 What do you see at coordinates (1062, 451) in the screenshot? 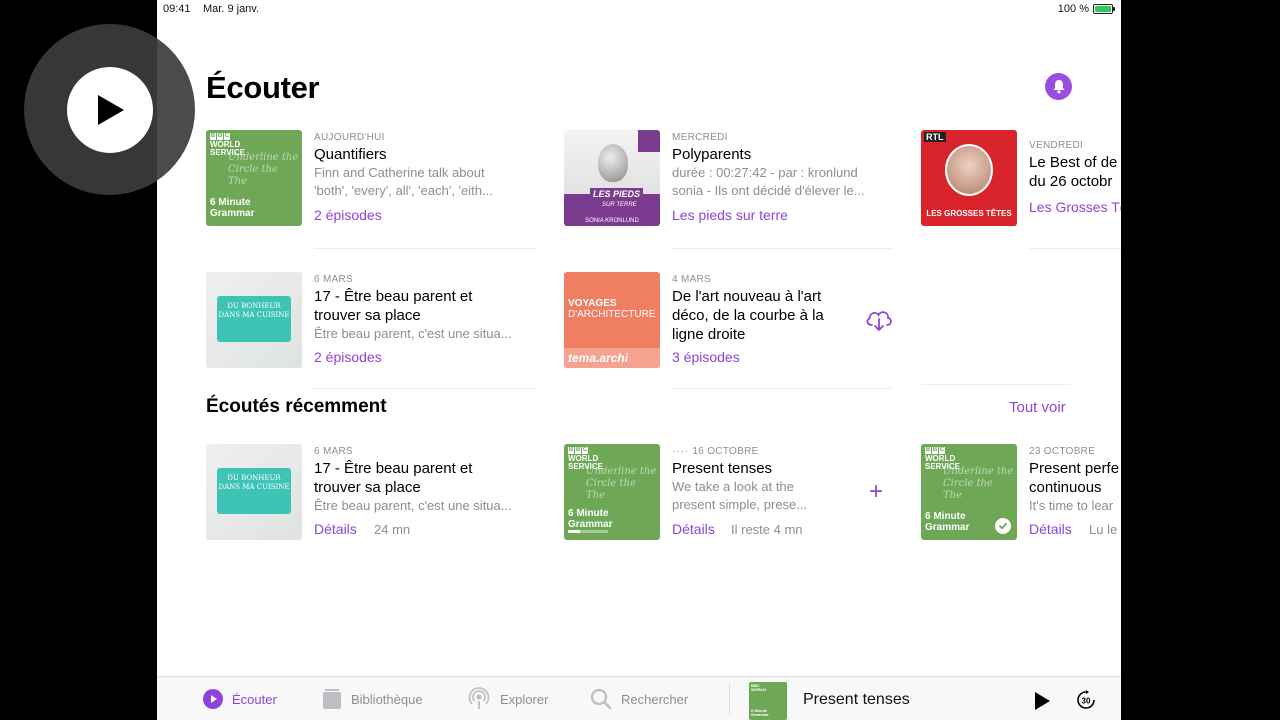
I see `episode-date: 23 OCTOBRE` at bounding box center [1062, 451].